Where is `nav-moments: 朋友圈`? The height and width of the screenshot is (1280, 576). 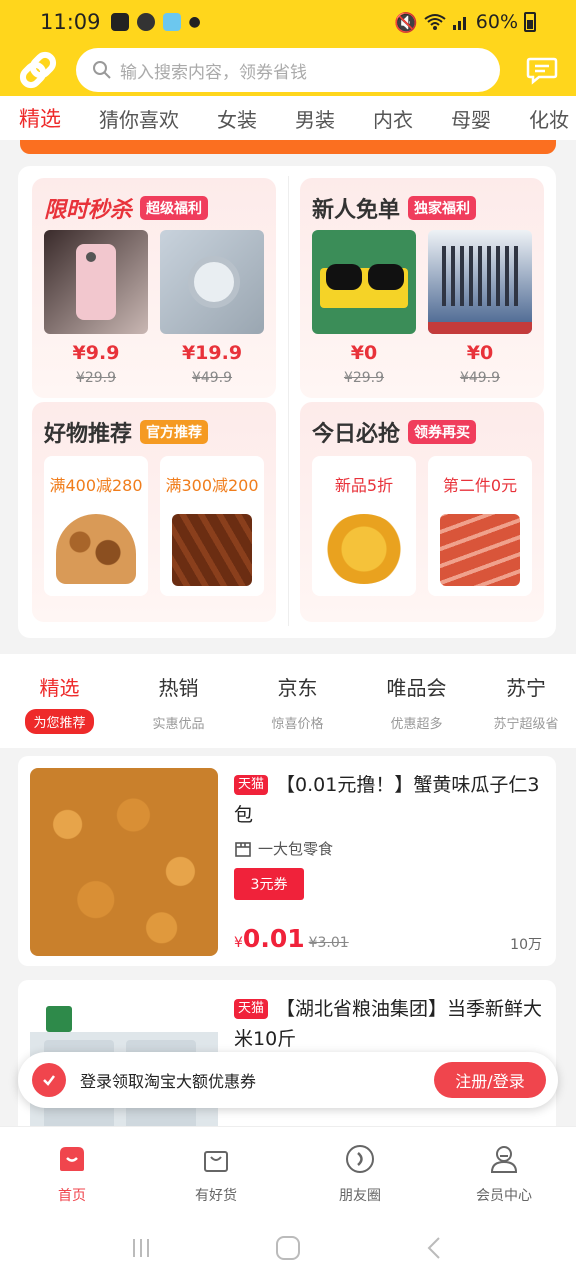 nav-moments: 朋友圈 is located at coordinates (360, 1171).